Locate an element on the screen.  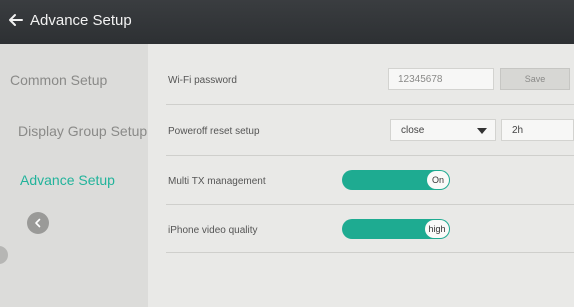
poweroff-duration-select: 2h is located at coordinates (537, 130).